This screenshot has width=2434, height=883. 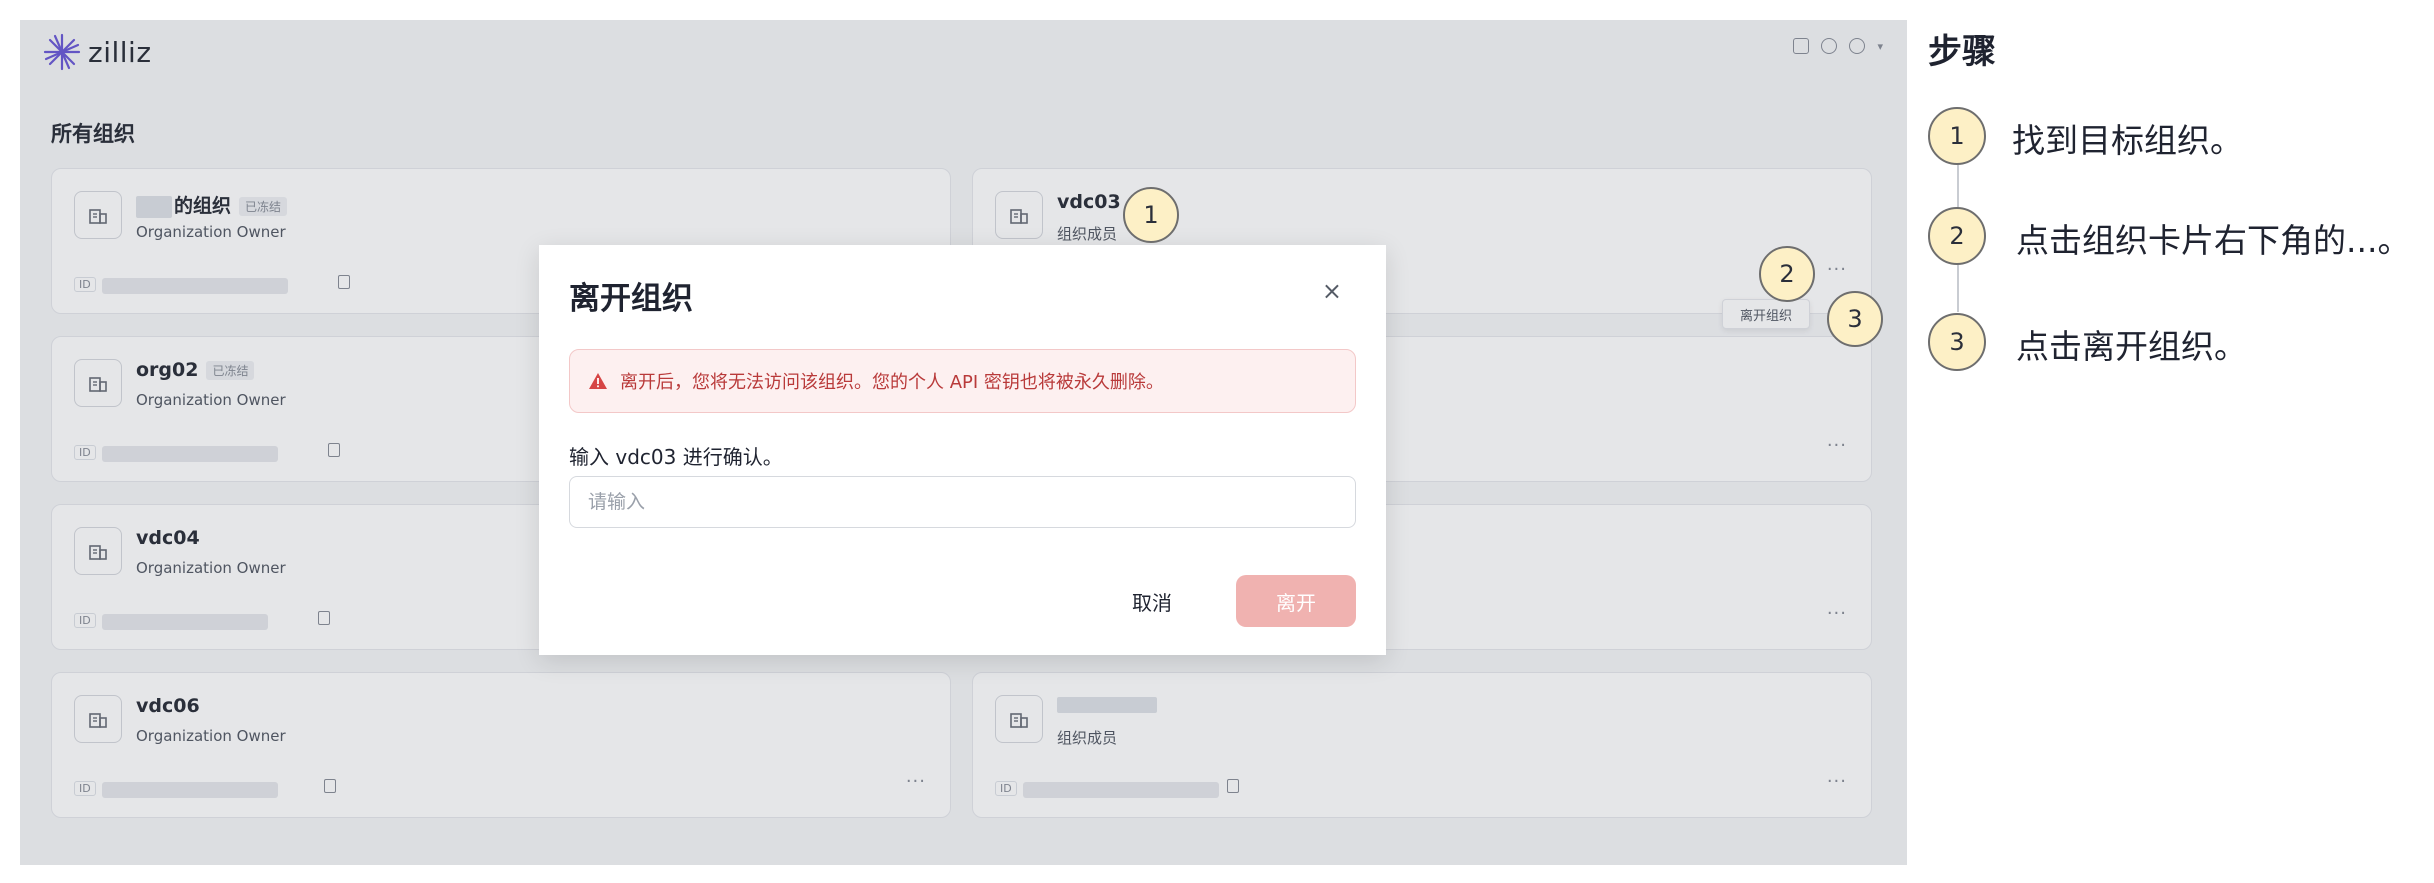 I want to click on warning-icon, so click(x=598, y=381).